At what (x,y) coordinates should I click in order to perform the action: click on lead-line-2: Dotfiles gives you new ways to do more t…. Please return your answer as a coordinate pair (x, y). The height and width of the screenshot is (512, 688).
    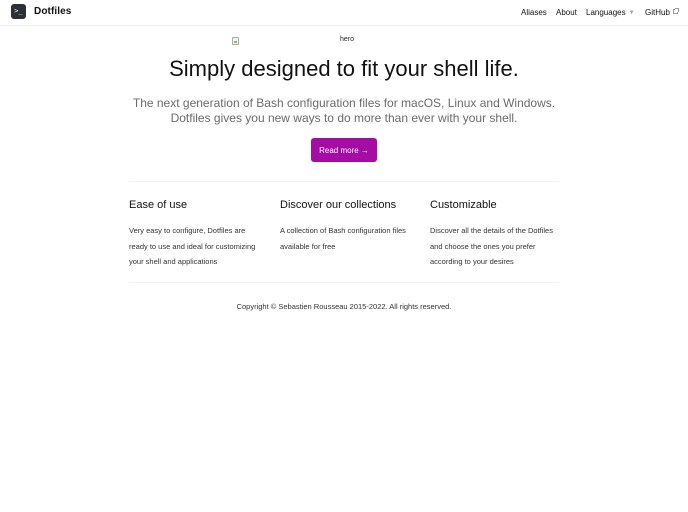
    Looking at the image, I should click on (344, 118).